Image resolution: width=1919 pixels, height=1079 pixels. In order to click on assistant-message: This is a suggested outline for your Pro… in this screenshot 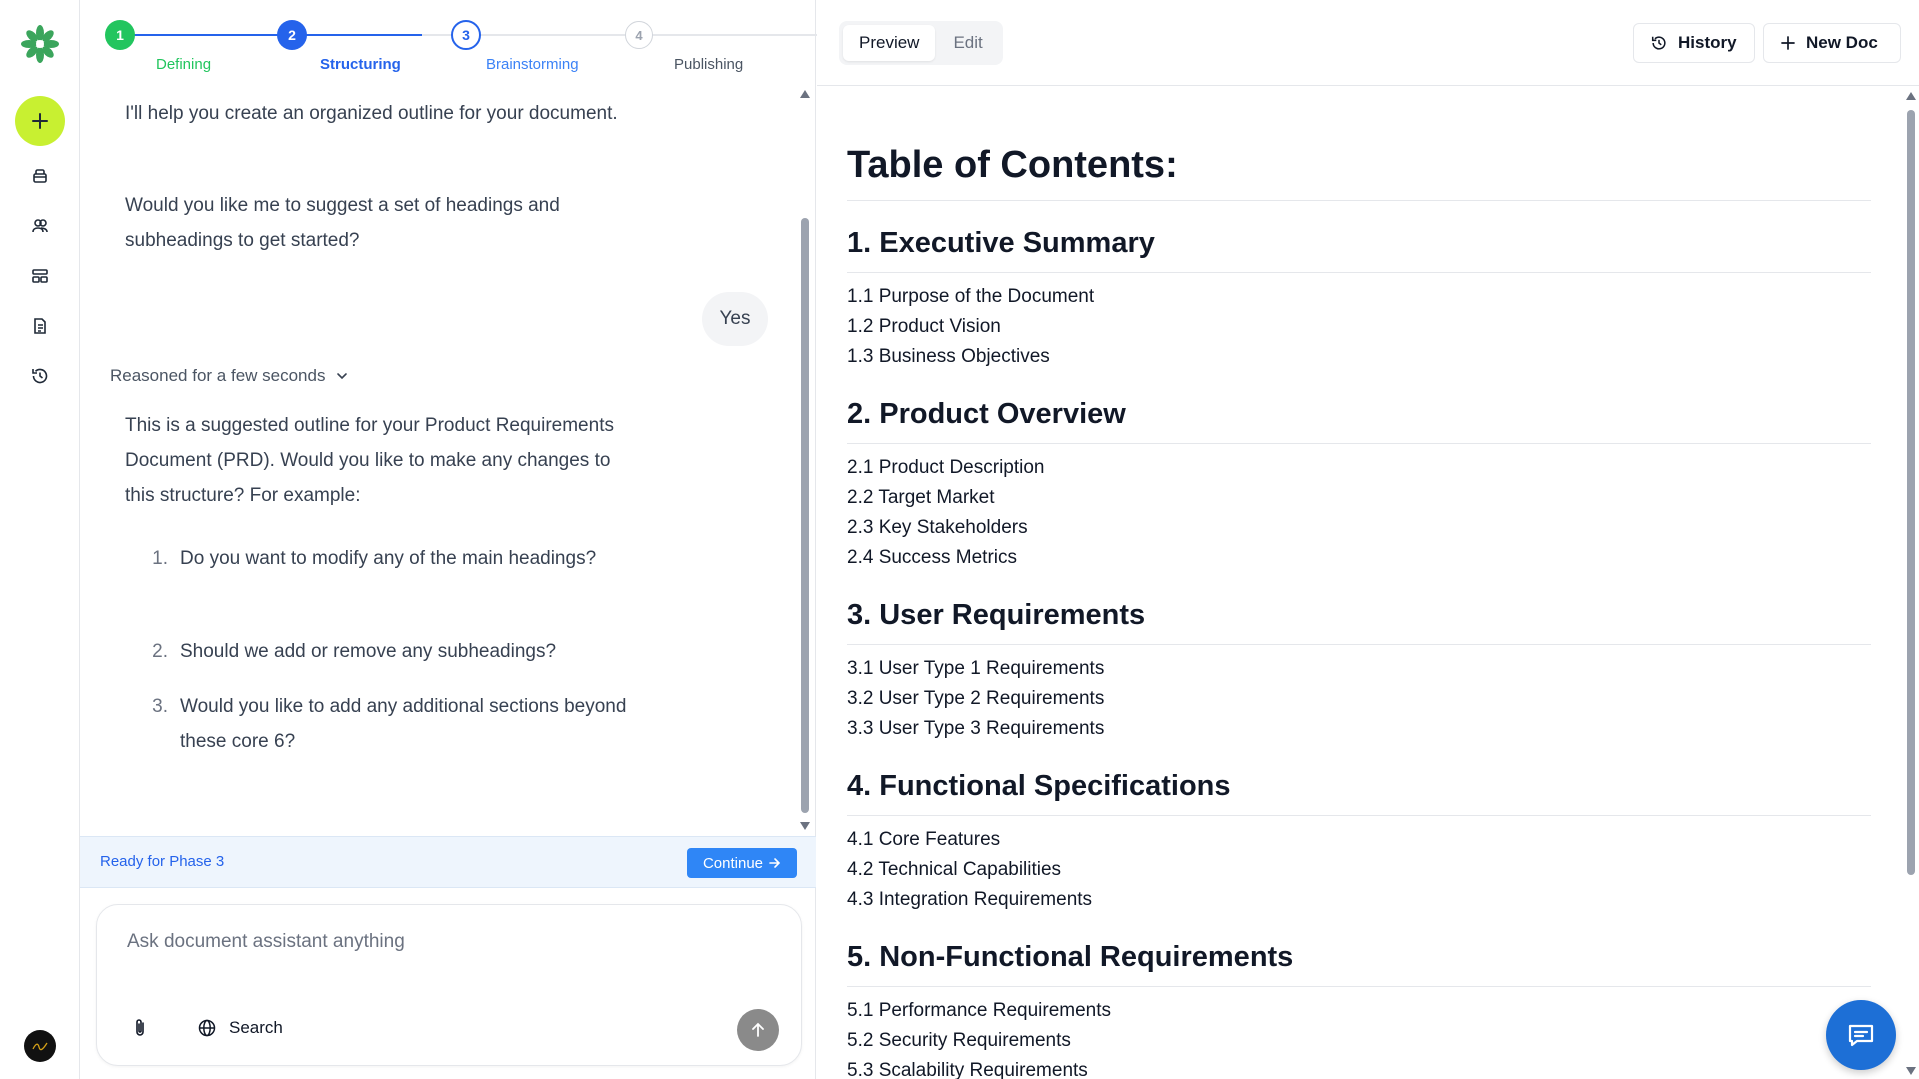, I will do `click(369, 460)`.